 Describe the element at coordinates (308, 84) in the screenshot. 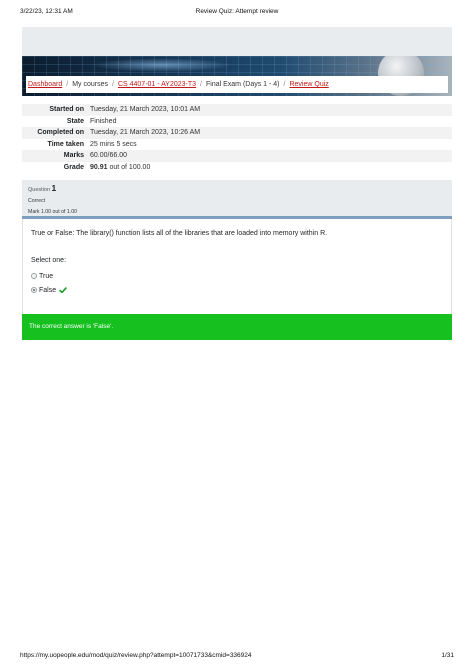

I see `breadcrumb-quiz-link: Review Quiz` at that location.